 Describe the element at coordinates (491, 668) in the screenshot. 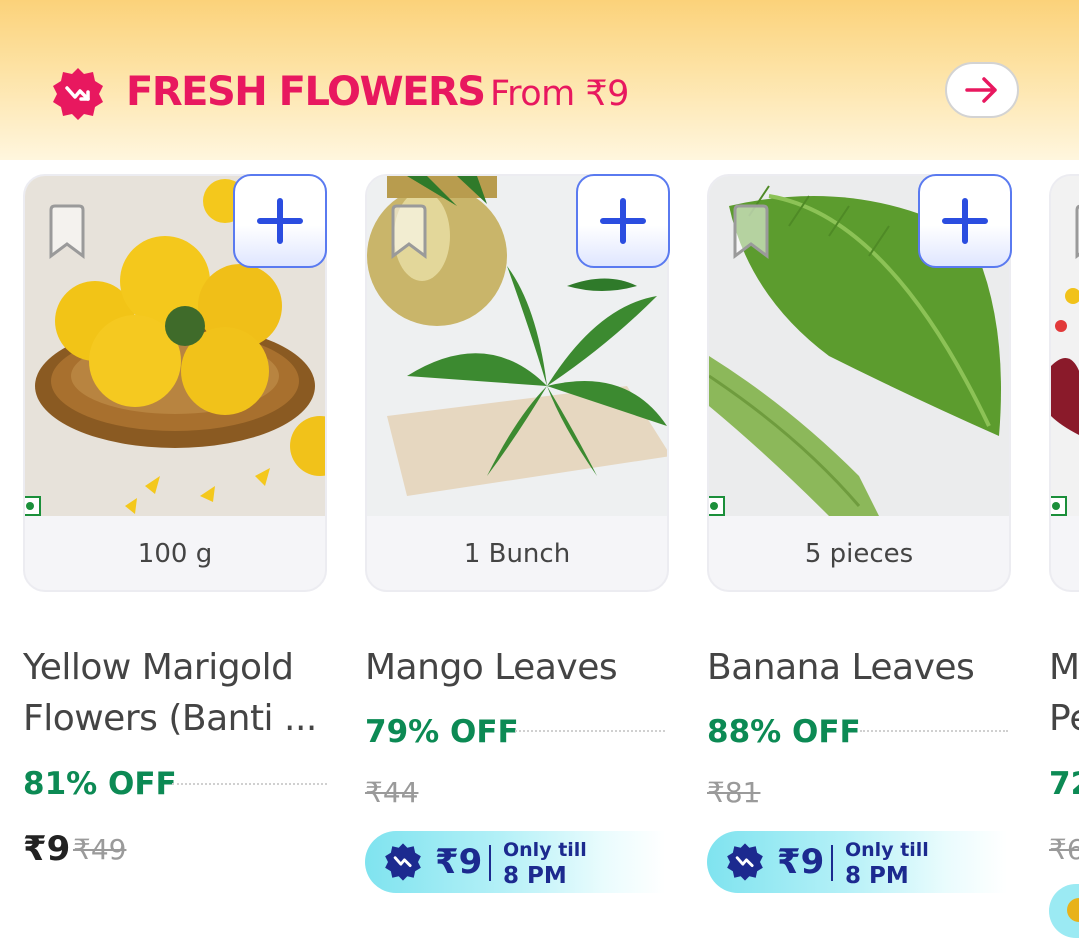

I see `product-name: Mango Leaves` at that location.